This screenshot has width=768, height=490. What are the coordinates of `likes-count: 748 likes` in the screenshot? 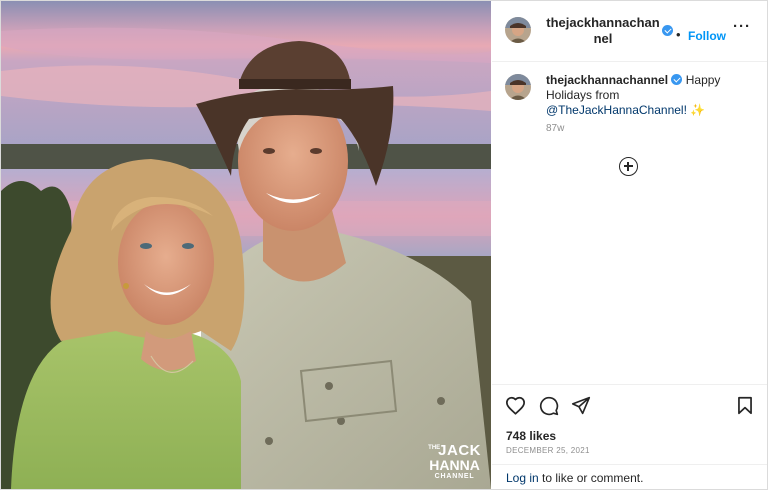 It's located at (531, 436).